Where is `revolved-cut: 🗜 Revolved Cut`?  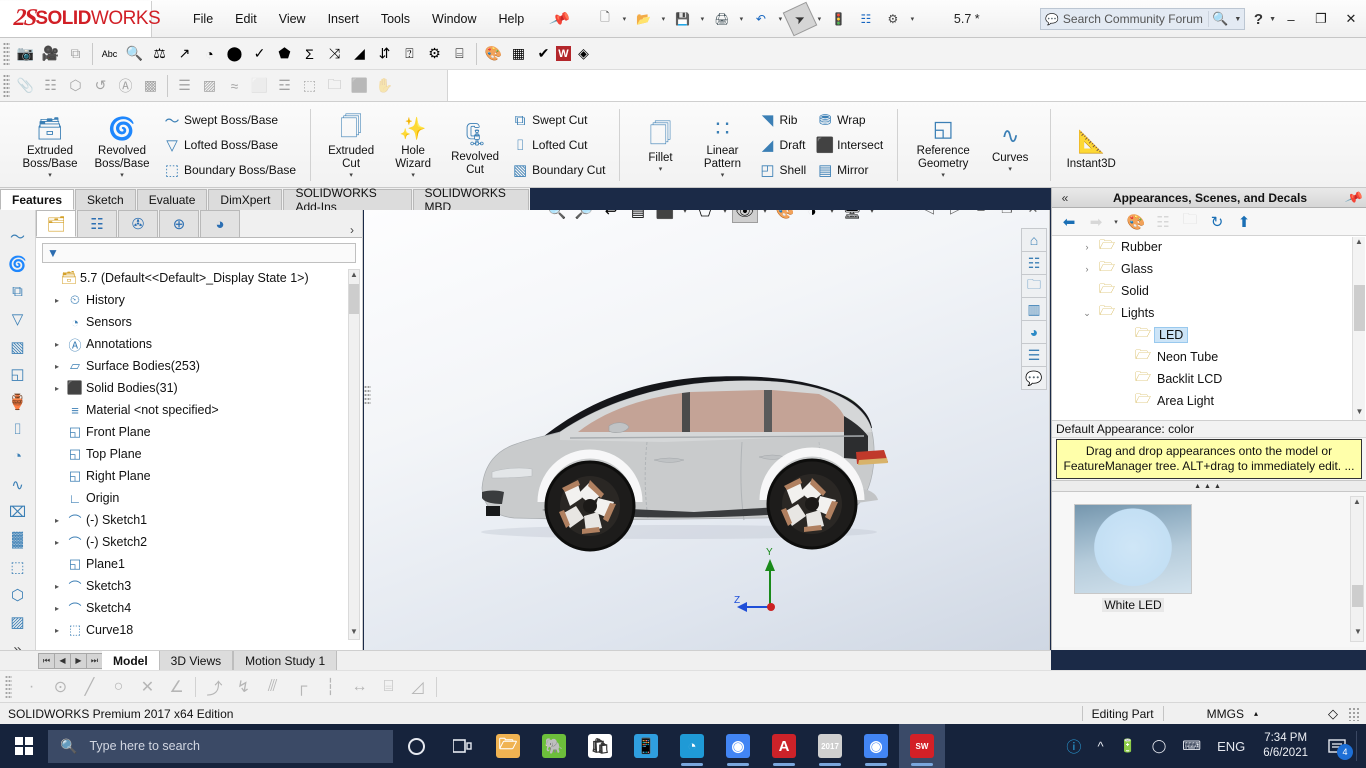
revolved-cut: 🗜 Revolved Cut is located at coordinates (475, 145).